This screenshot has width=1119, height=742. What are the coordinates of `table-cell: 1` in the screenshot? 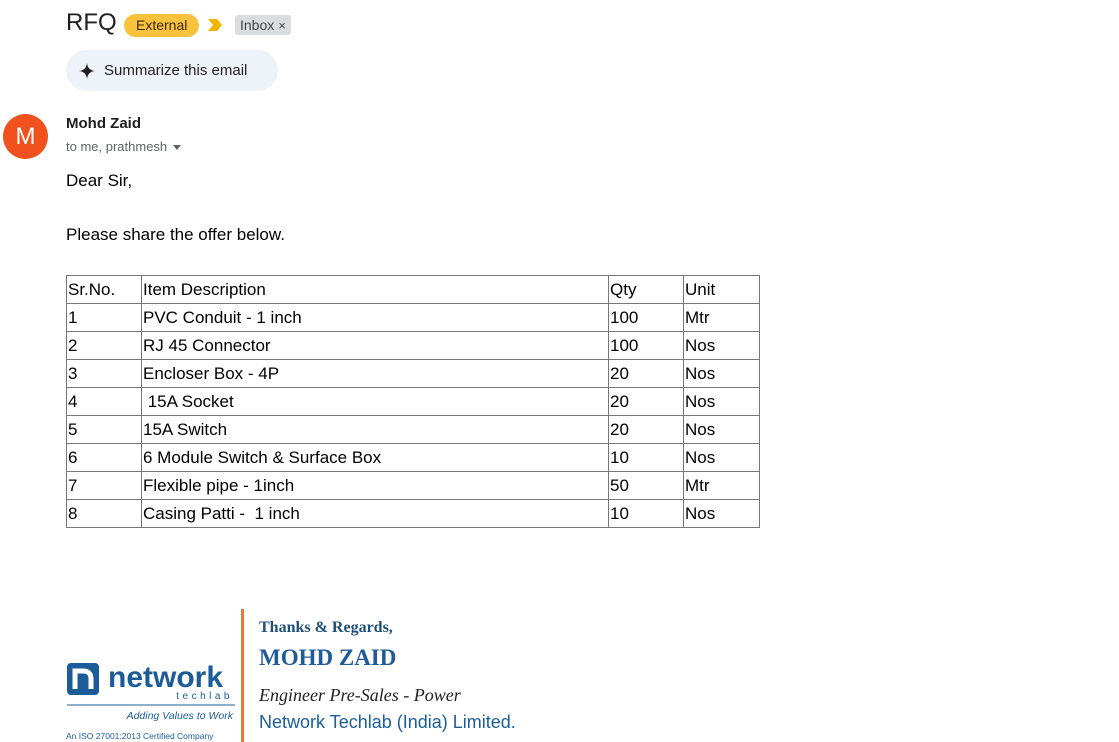 It's located at (104, 317).